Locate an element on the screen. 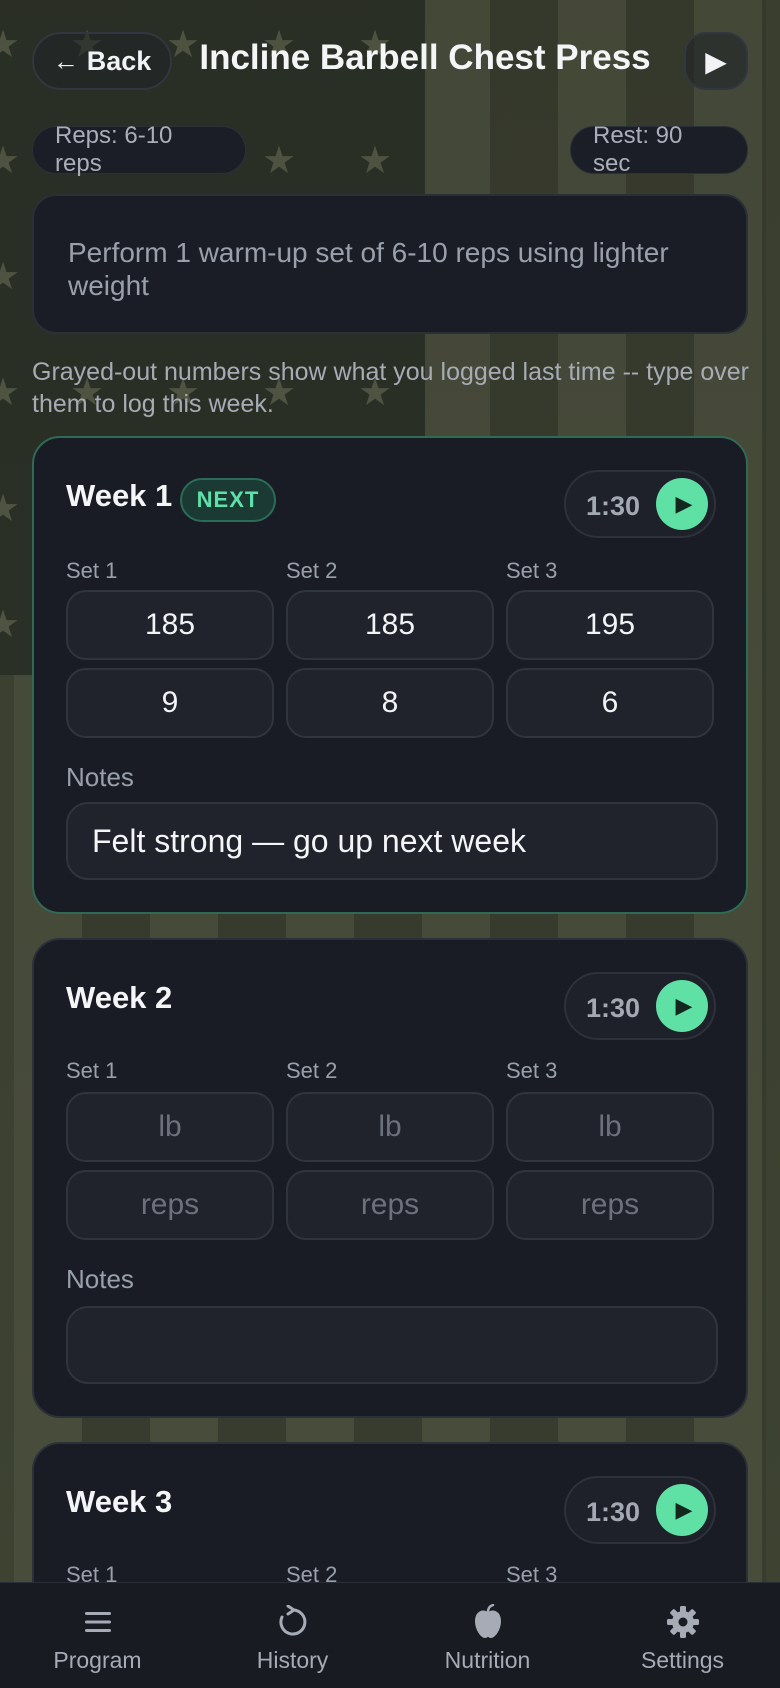 This screenshot has height=1688, width=780. history-icon is located at coordinates (292, 1622).